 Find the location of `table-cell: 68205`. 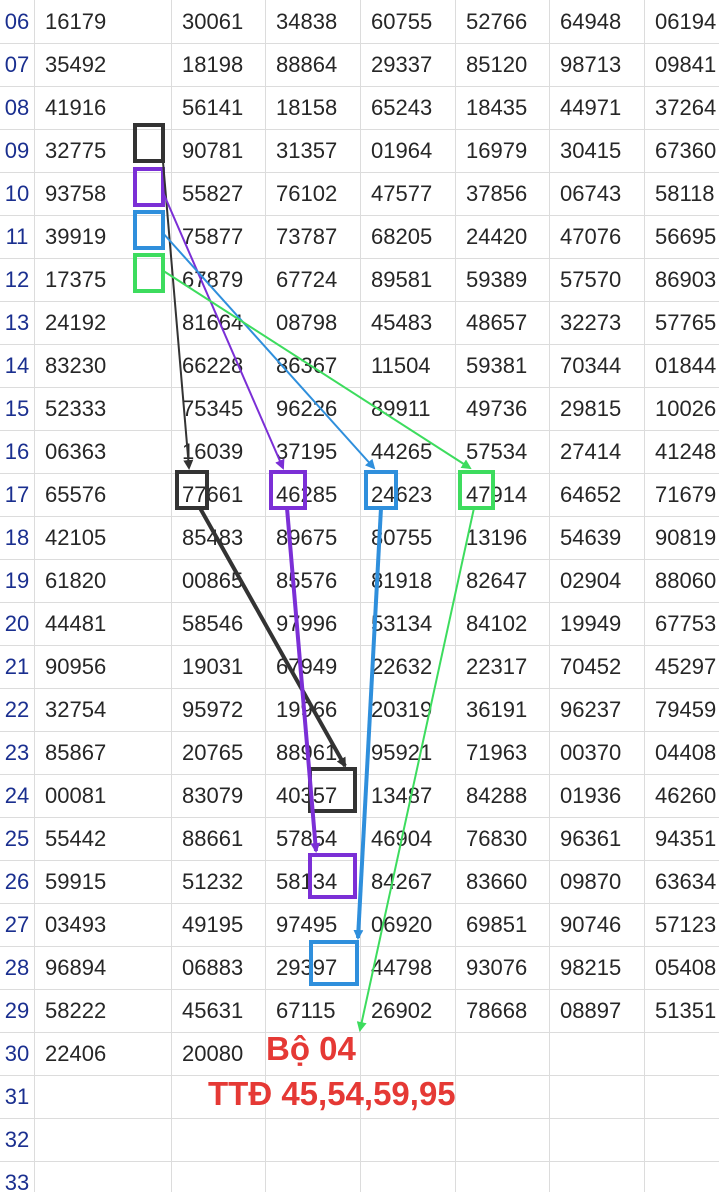

table-cell: 68205 is located at coordinates (408, 236).